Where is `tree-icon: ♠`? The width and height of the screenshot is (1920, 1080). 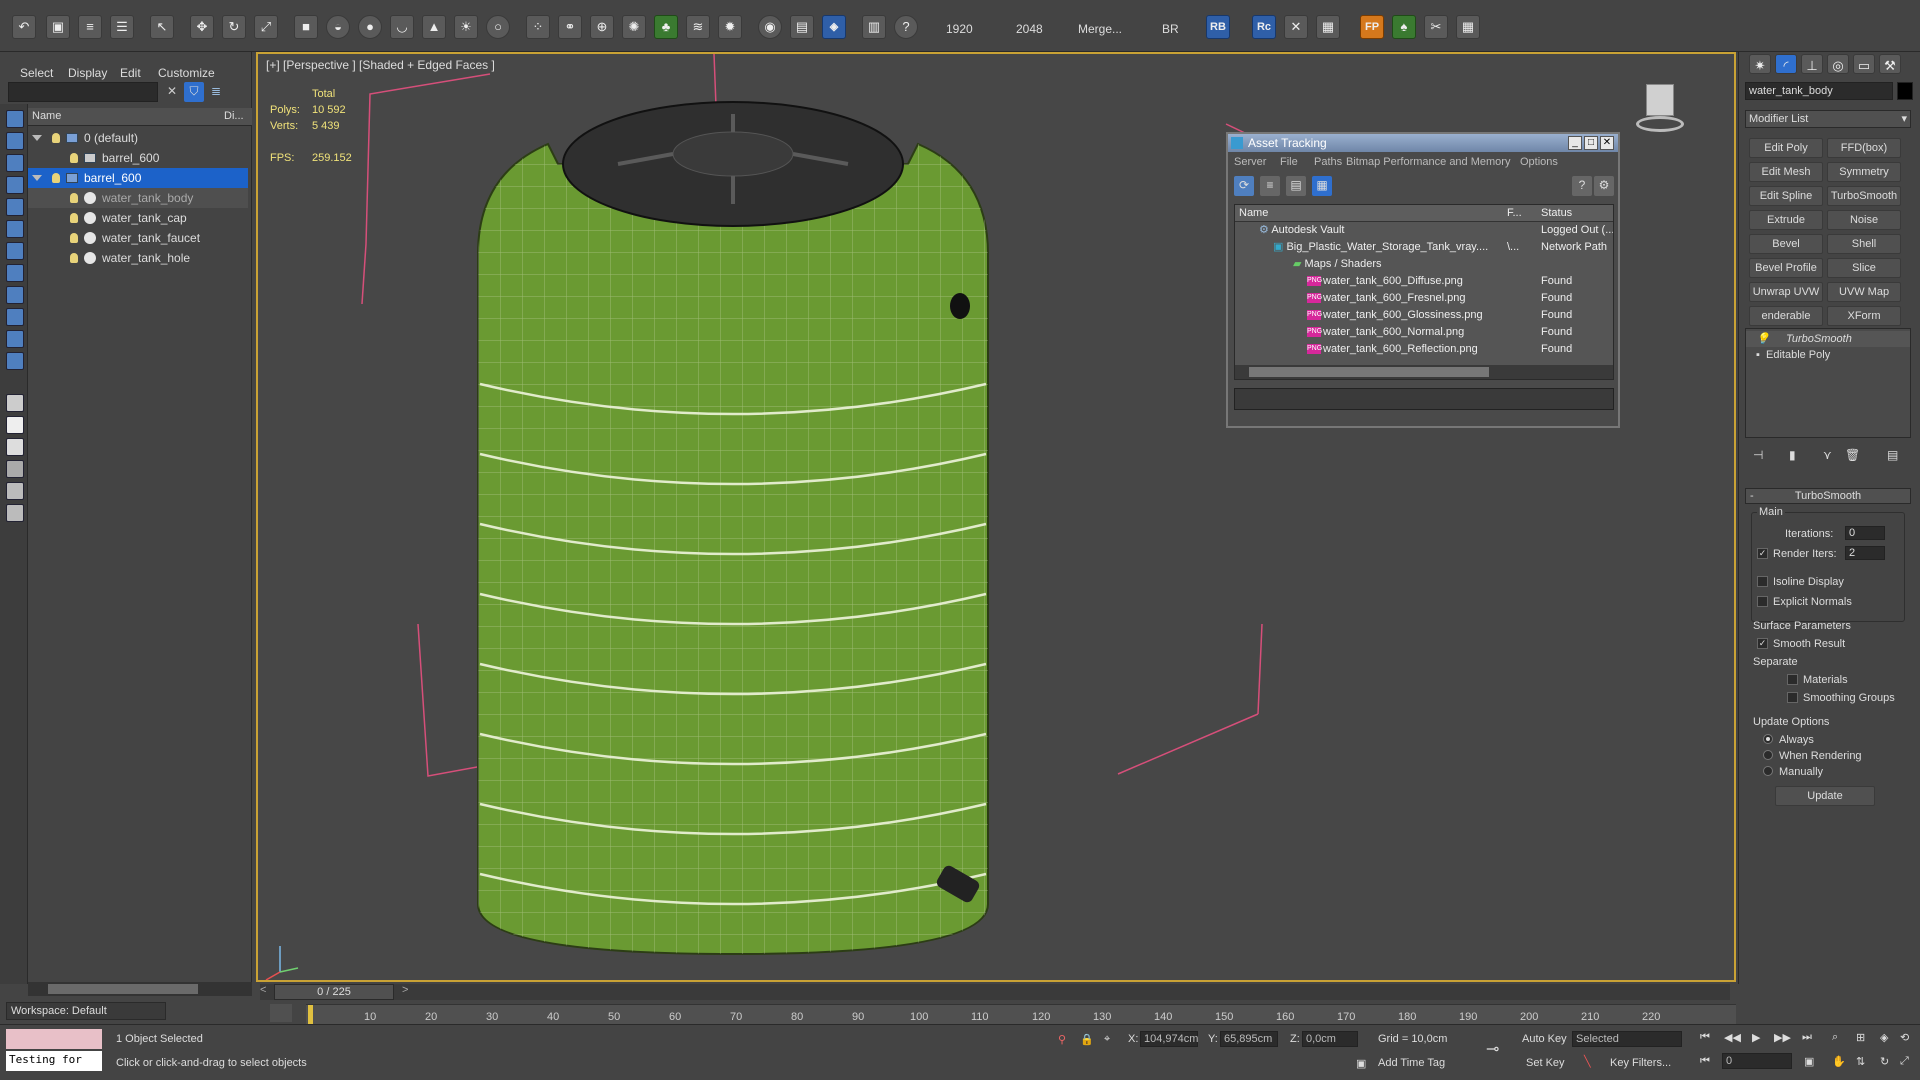
tree-icon: ♠ is located at coordinates (1404, 27).